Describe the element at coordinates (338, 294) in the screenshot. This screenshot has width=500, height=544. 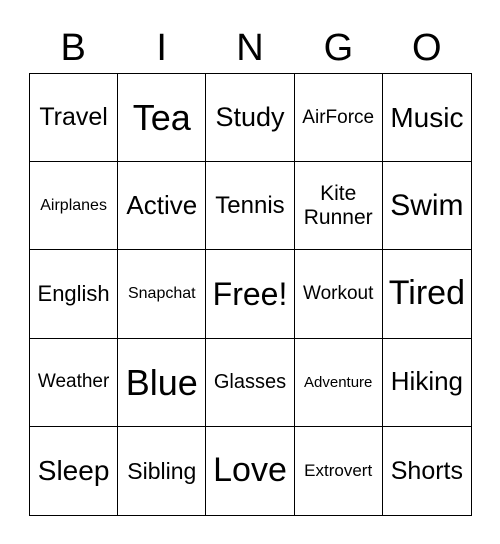
I see `bingo-cell: Workout` at that location.